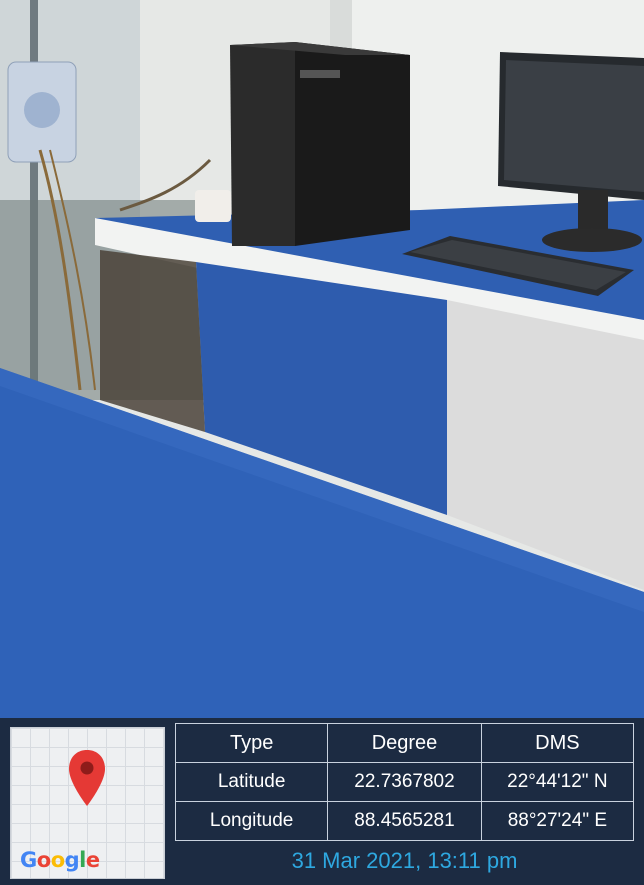  Describe the element at coordinates (557, 743) in the screenshot. I see `header-dms: DMS` at that location.